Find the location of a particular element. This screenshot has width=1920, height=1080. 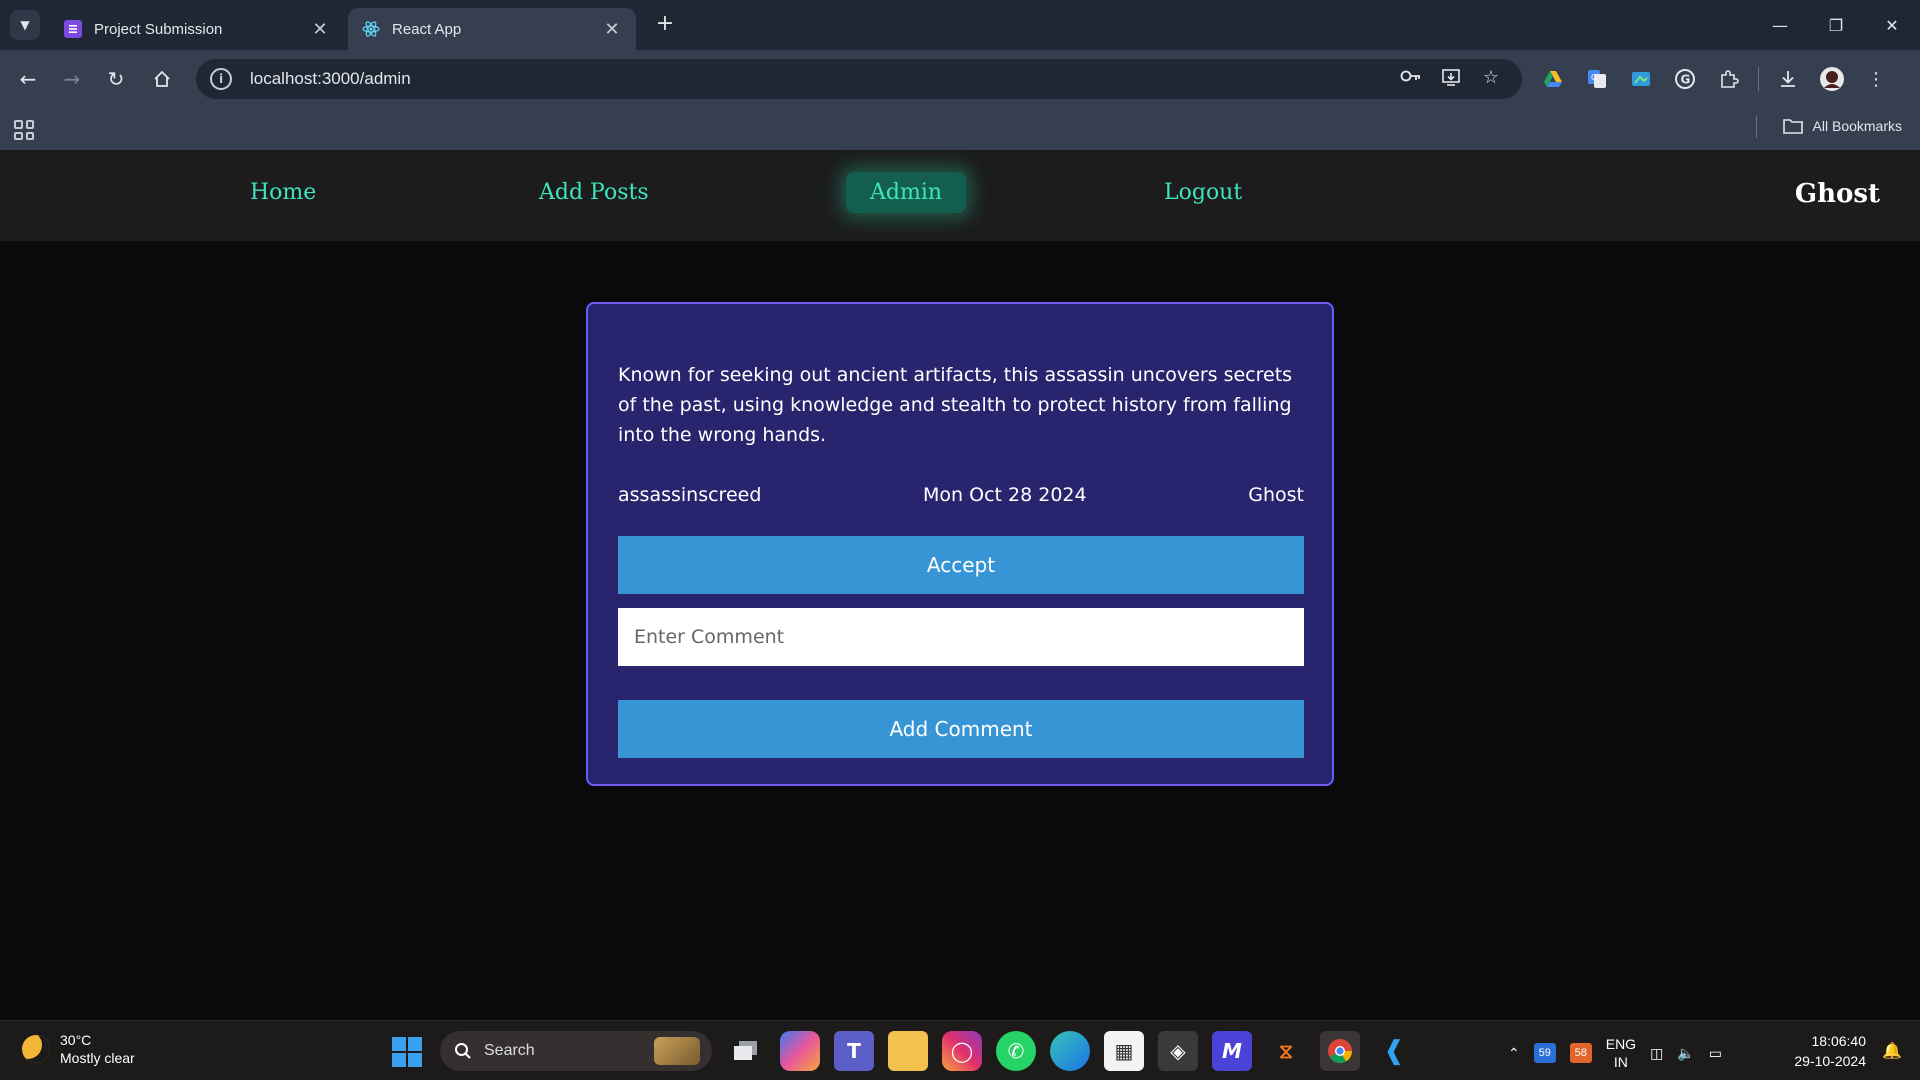

forms-icon is located at coordinates (73, 29).